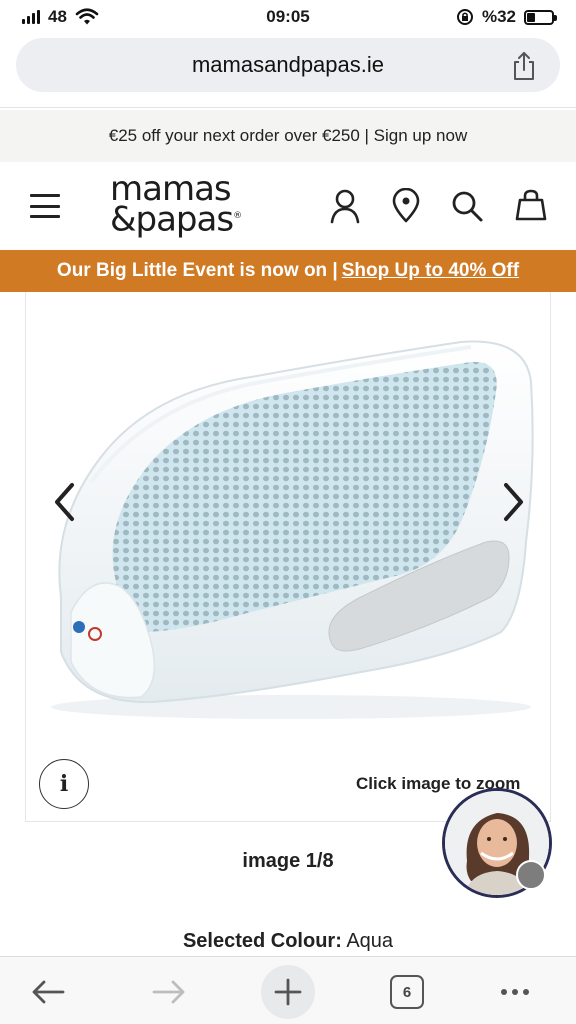 The width and height of the screenshot is (576, 1024). Describe the element at coordinates (531, 875) in the screenshot. I see `chat-status-indicator` at that location.